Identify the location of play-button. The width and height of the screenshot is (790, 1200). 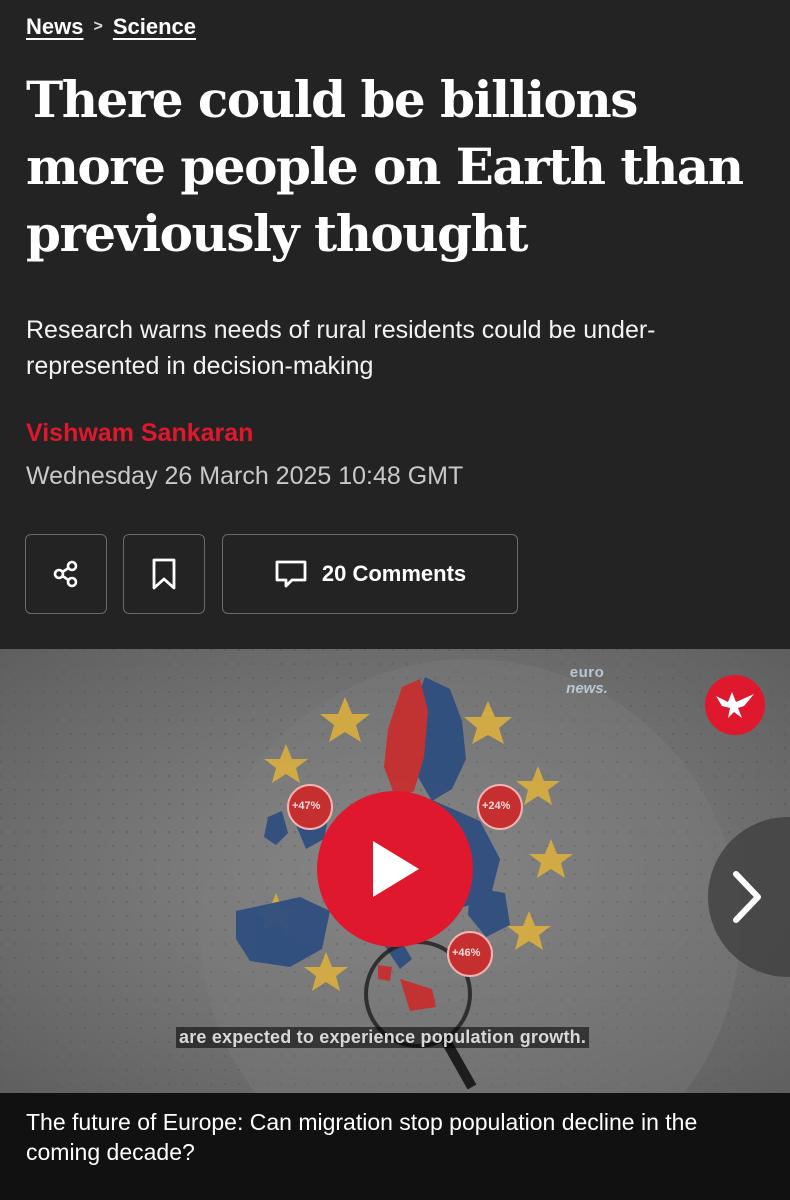
(395, 869).